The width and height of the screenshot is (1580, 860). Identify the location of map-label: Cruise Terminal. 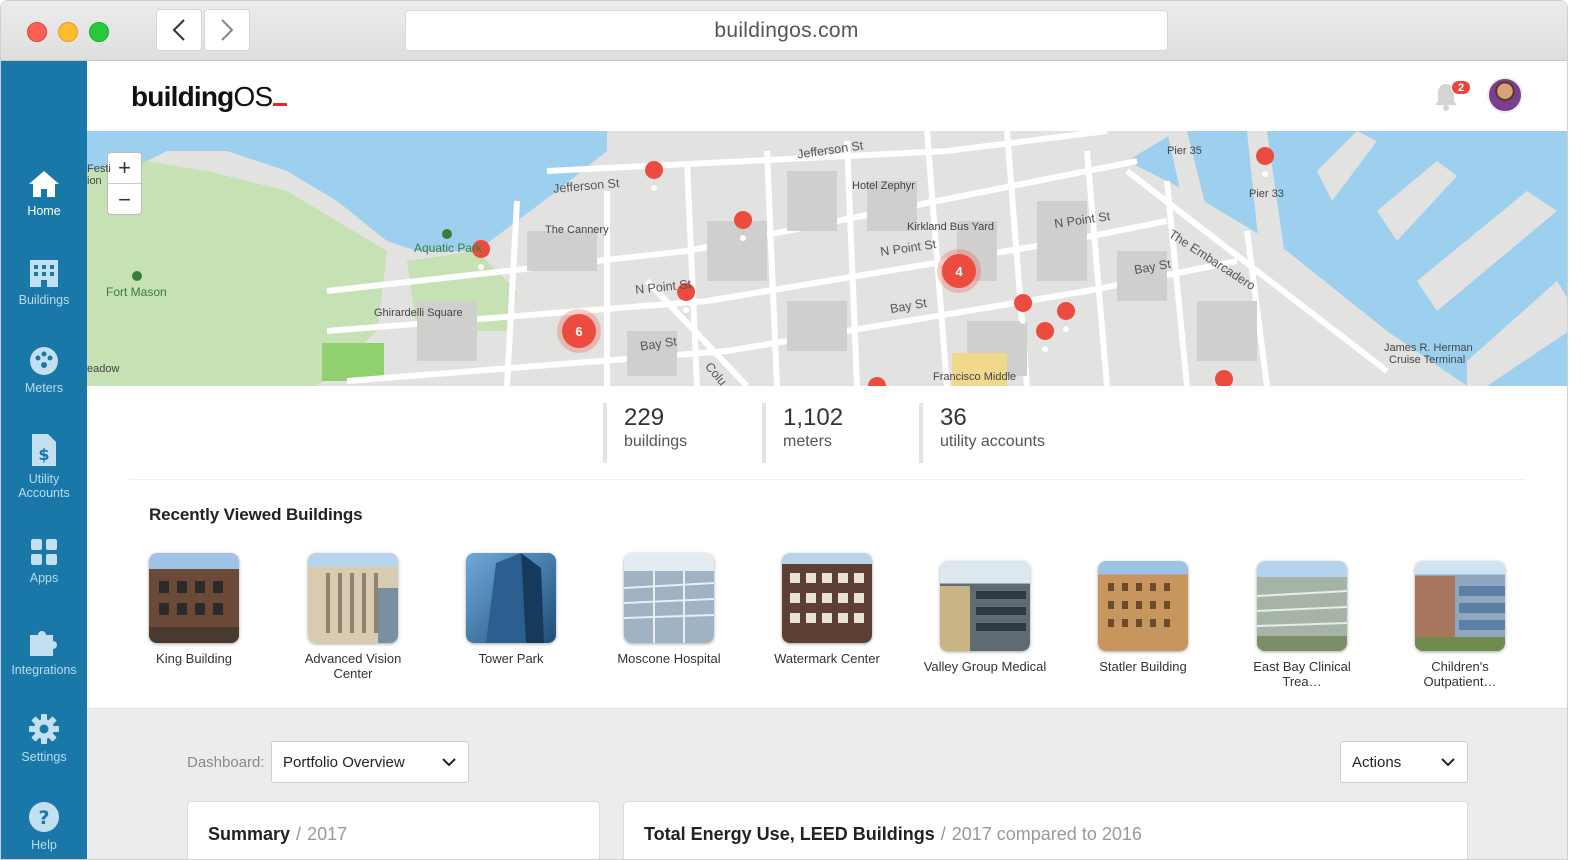
(1427, 360).